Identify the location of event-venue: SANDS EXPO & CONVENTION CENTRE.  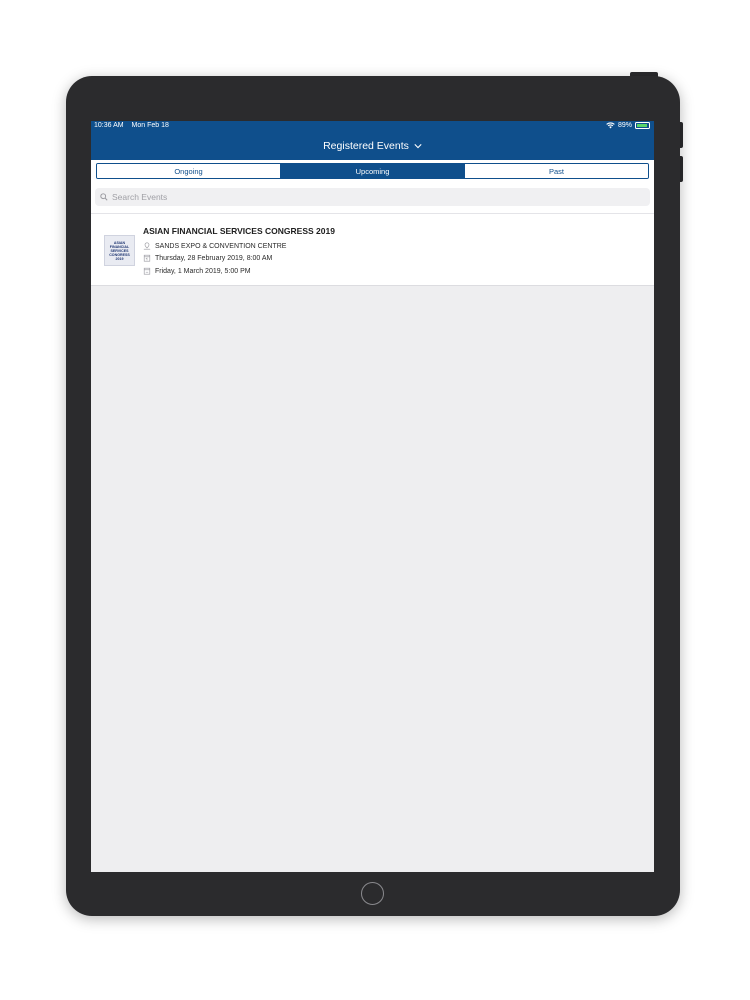
(221, 246).